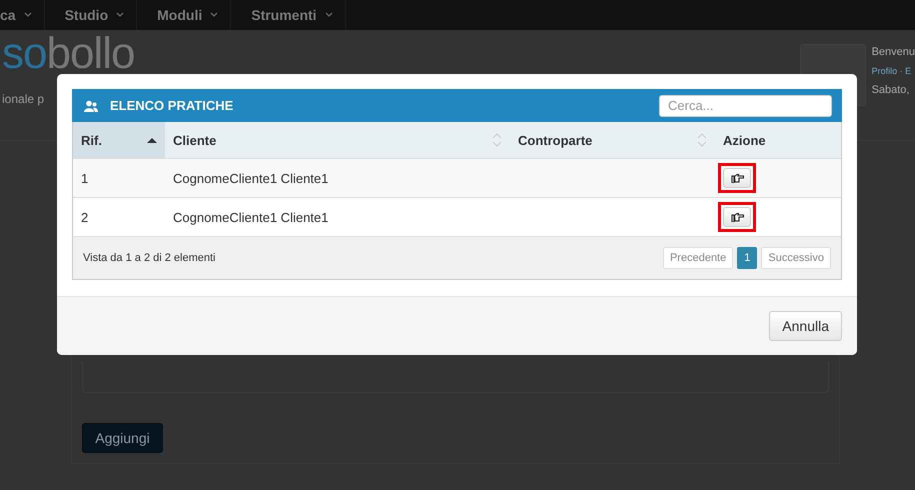 This screenshot has height=490, width=915. I want to click on greeting-text: Benvenu, so click(893, 52).